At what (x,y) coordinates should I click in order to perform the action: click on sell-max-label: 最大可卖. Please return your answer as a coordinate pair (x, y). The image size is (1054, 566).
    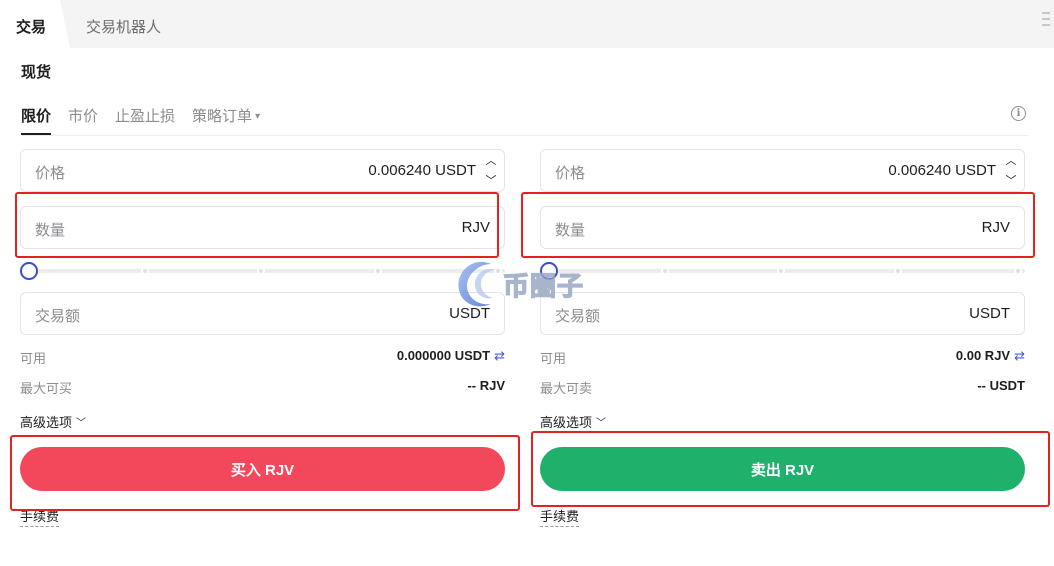
    Looking at the image, I should click on (566, 388).